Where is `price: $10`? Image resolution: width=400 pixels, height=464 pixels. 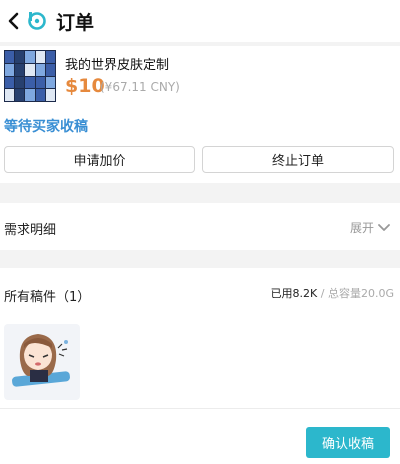
price: $10 is located at coordinates (85, 86).